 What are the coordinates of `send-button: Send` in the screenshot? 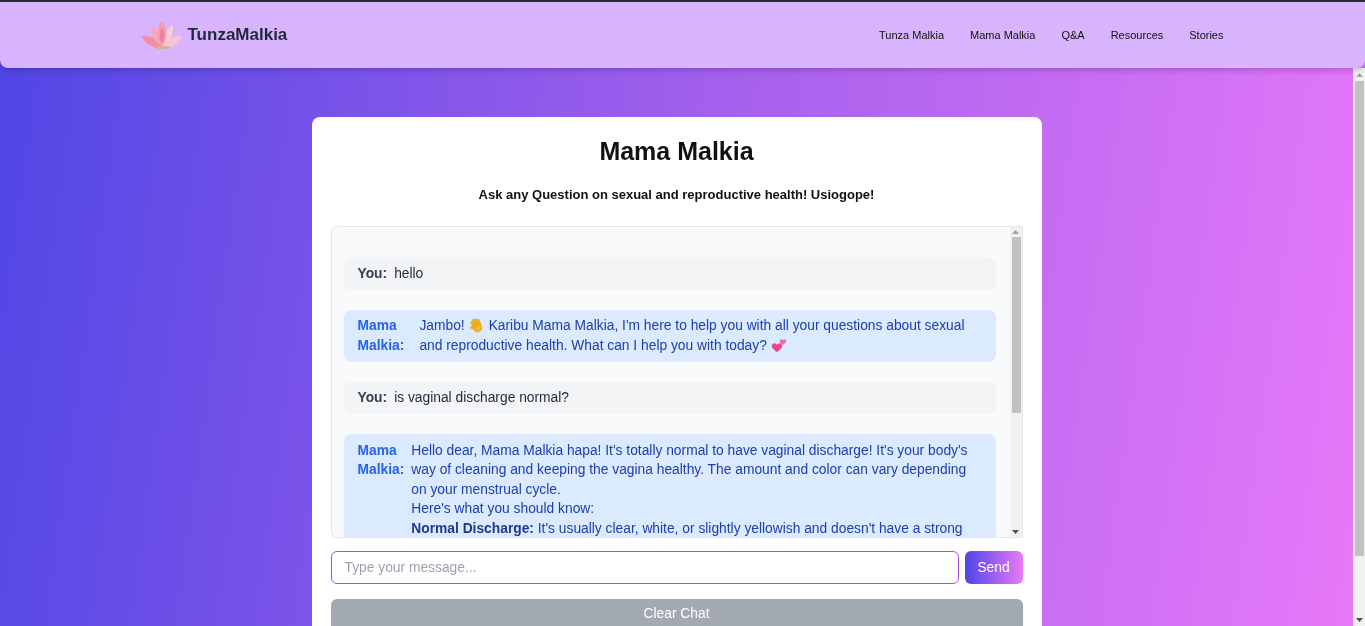 It's located at (993, 567).